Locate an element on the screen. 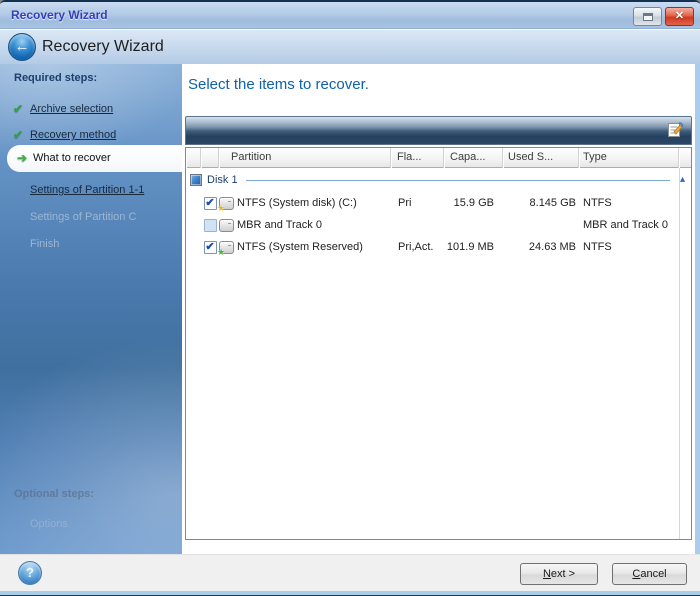  partition-cell: ★ NTFS (System disk) (C:) is located at coordinates (304, 204).